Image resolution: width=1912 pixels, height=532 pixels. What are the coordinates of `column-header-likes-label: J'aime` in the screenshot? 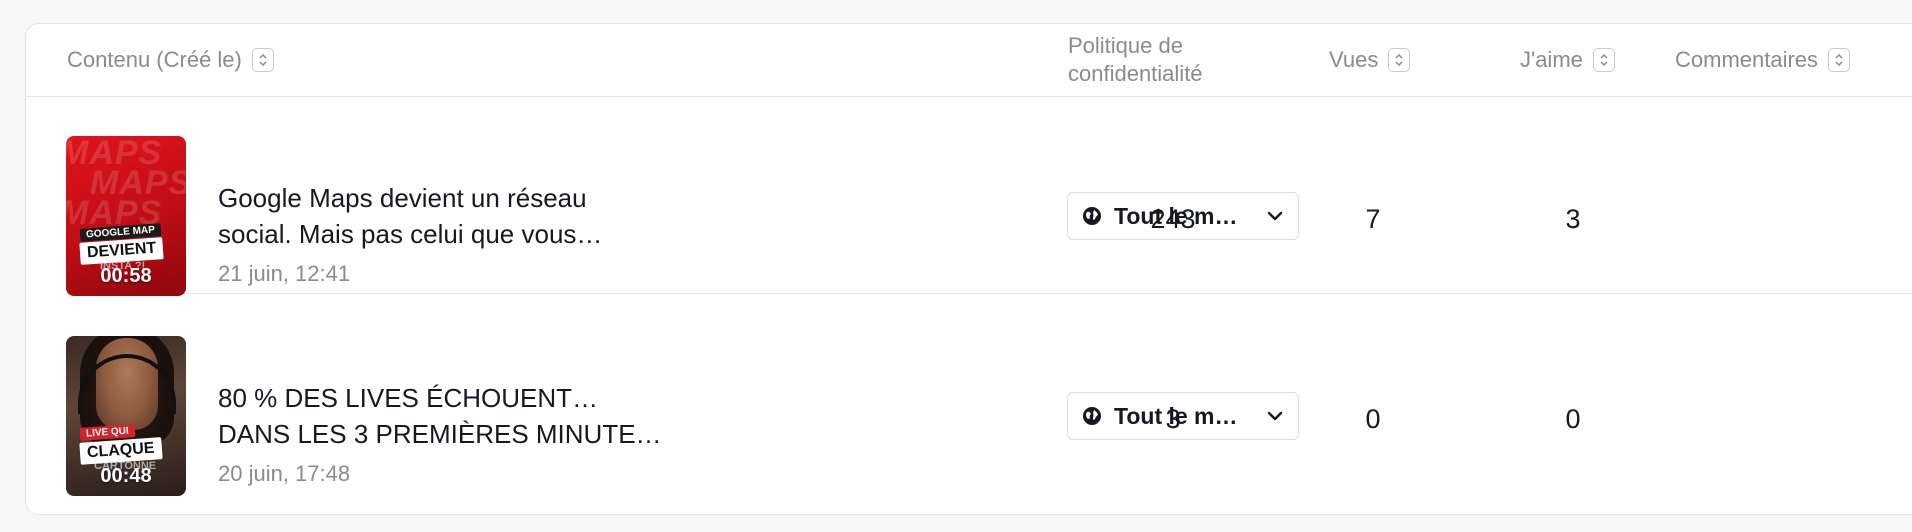 It's located at (1551, 59).